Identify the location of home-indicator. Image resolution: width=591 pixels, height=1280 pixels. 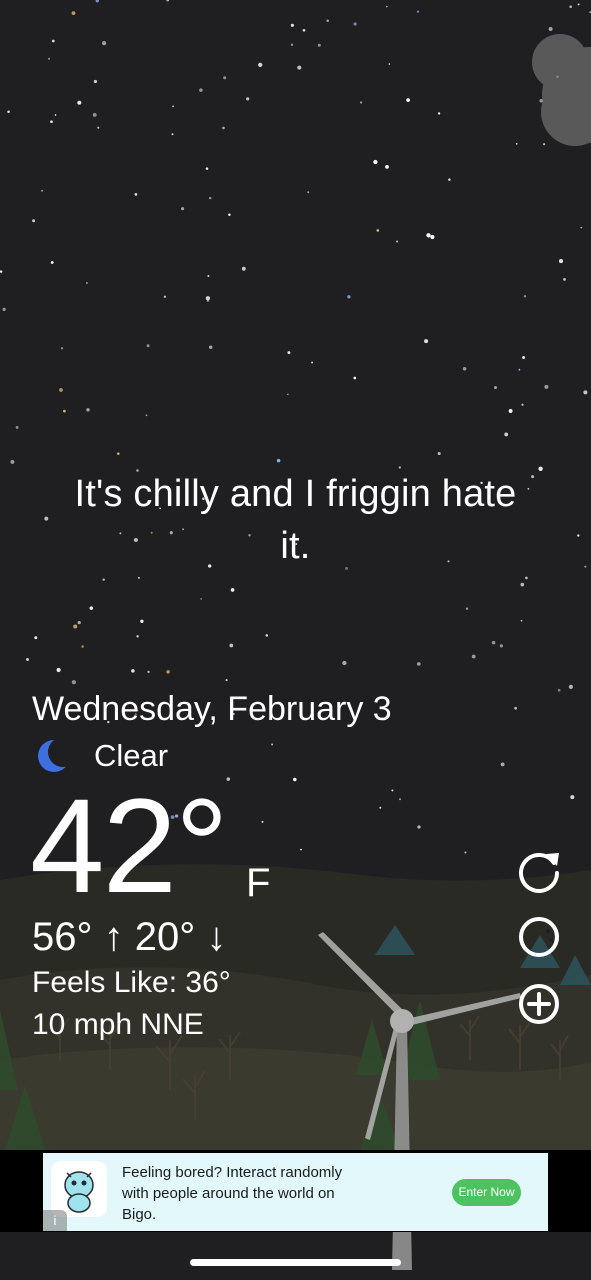
(295, 1262).